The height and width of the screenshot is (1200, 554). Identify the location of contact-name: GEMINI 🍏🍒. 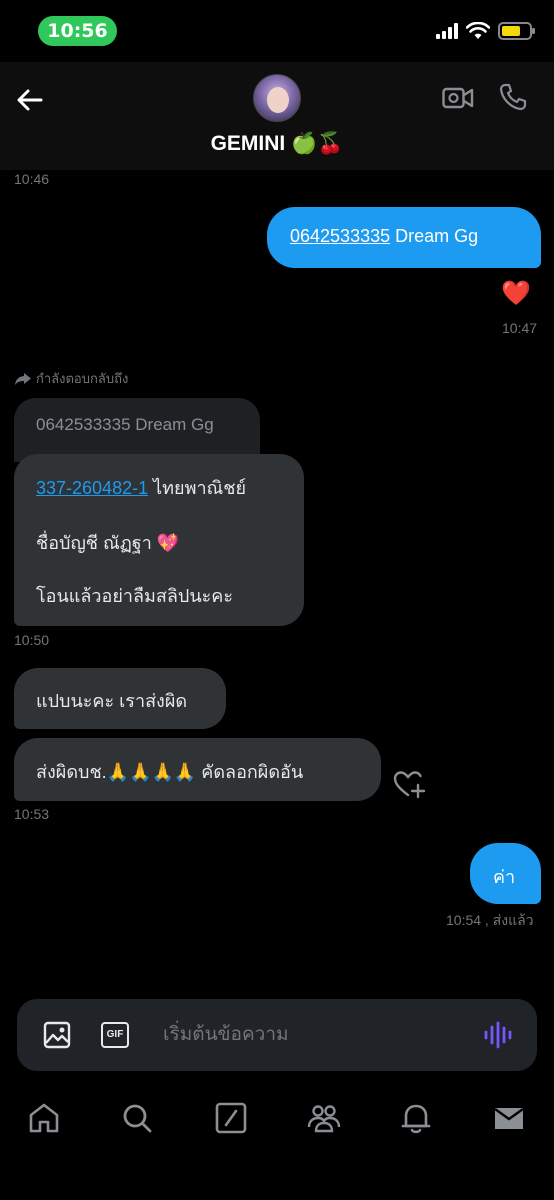
(277, 144).